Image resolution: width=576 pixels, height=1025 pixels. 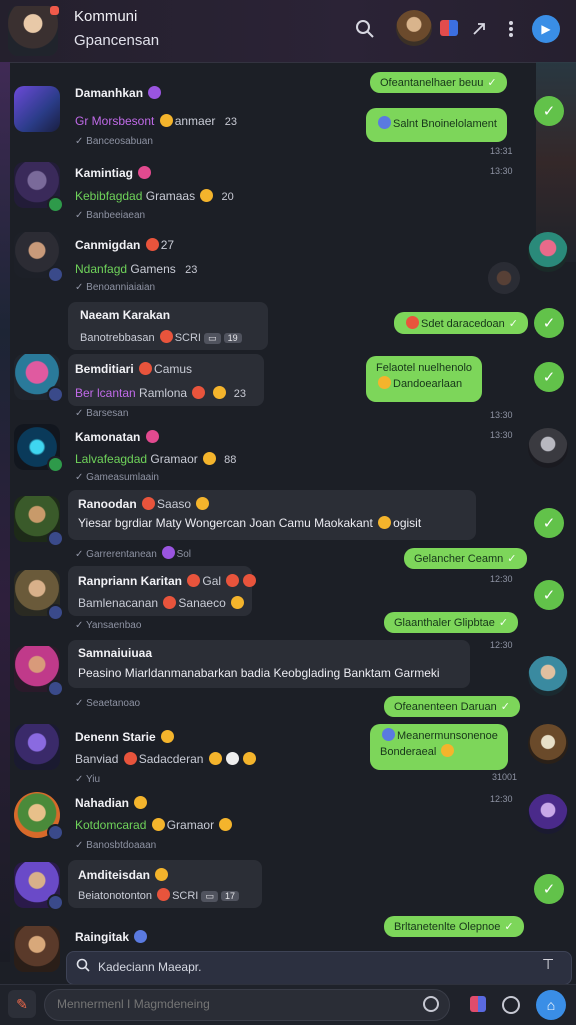 I want to click on chat-name: Samnaiuiuaa, so click(x=115, y=653).